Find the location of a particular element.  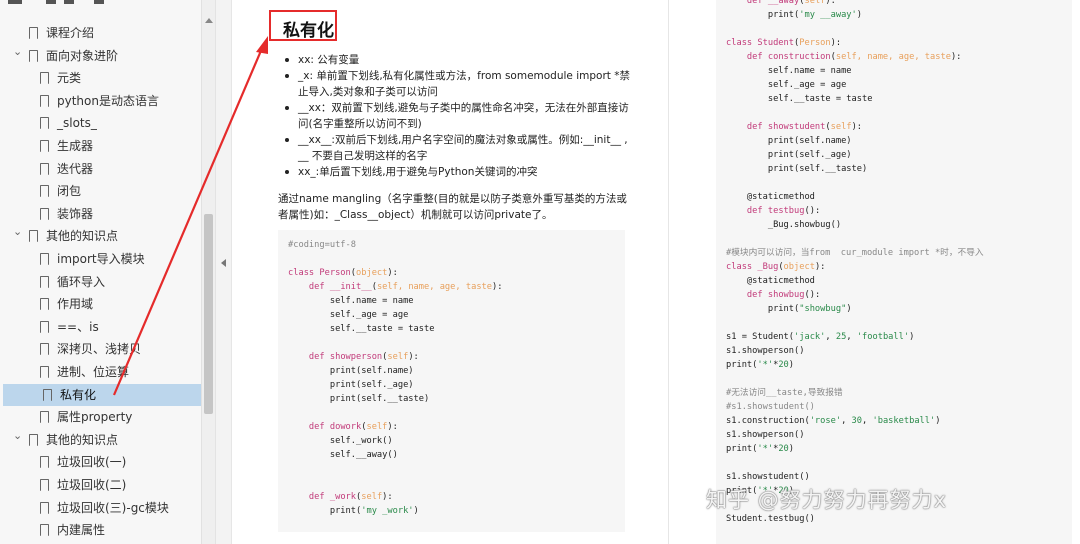

code-line: _Bug.showbug() is located at coordinates (784, 225).